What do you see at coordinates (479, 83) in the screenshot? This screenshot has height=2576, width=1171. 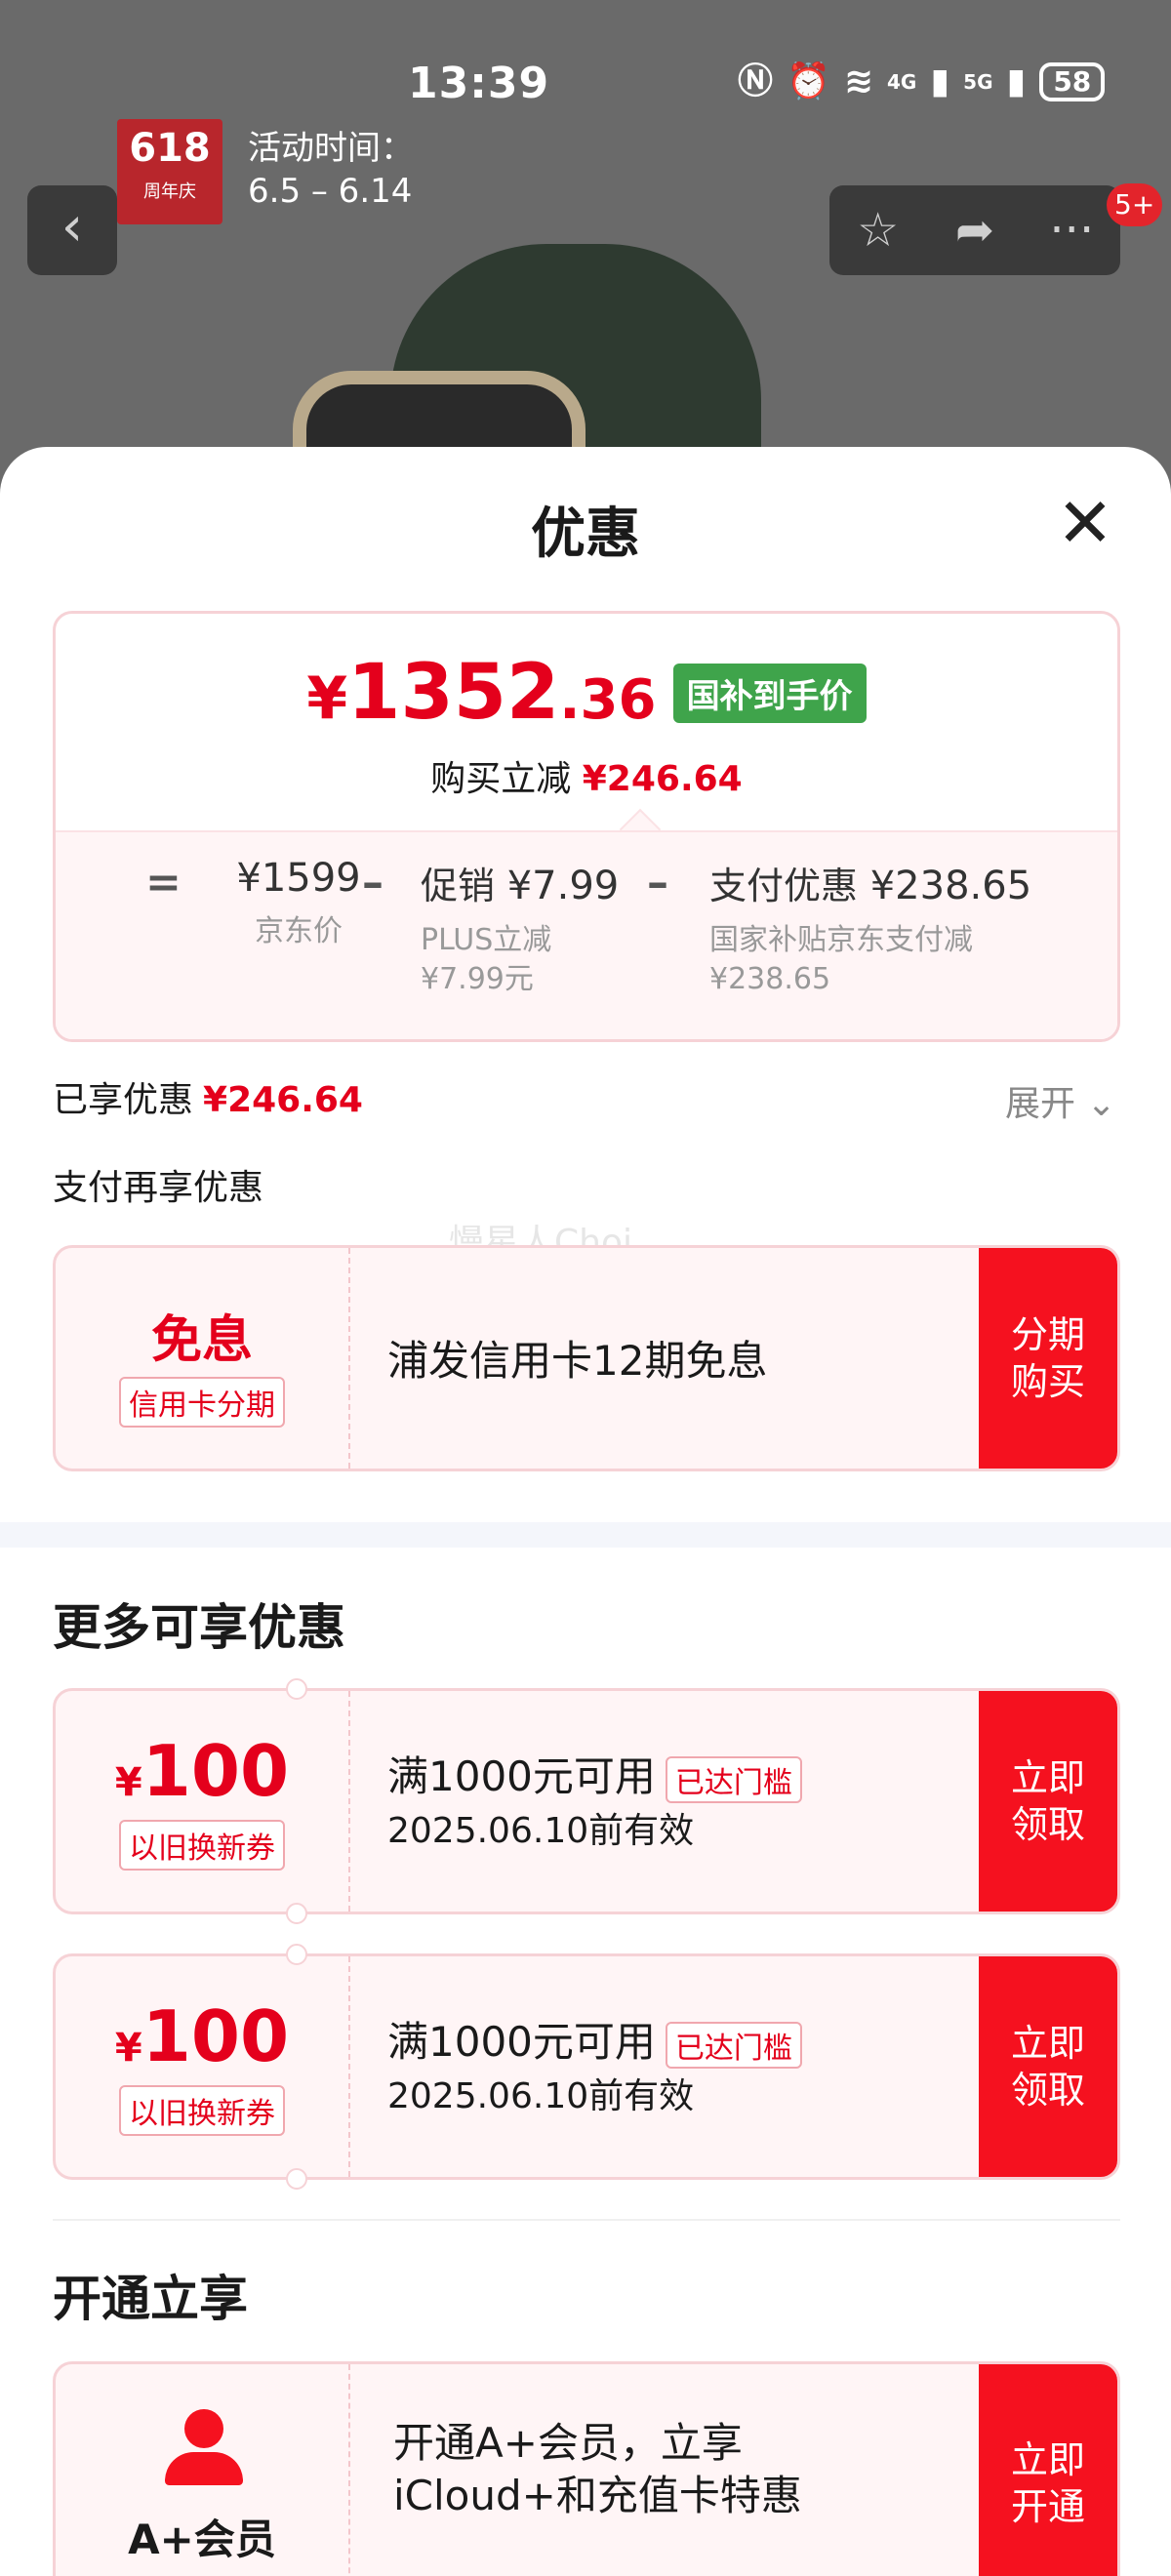 I see `status-time: 13:39` at bounding box center [479, 83].